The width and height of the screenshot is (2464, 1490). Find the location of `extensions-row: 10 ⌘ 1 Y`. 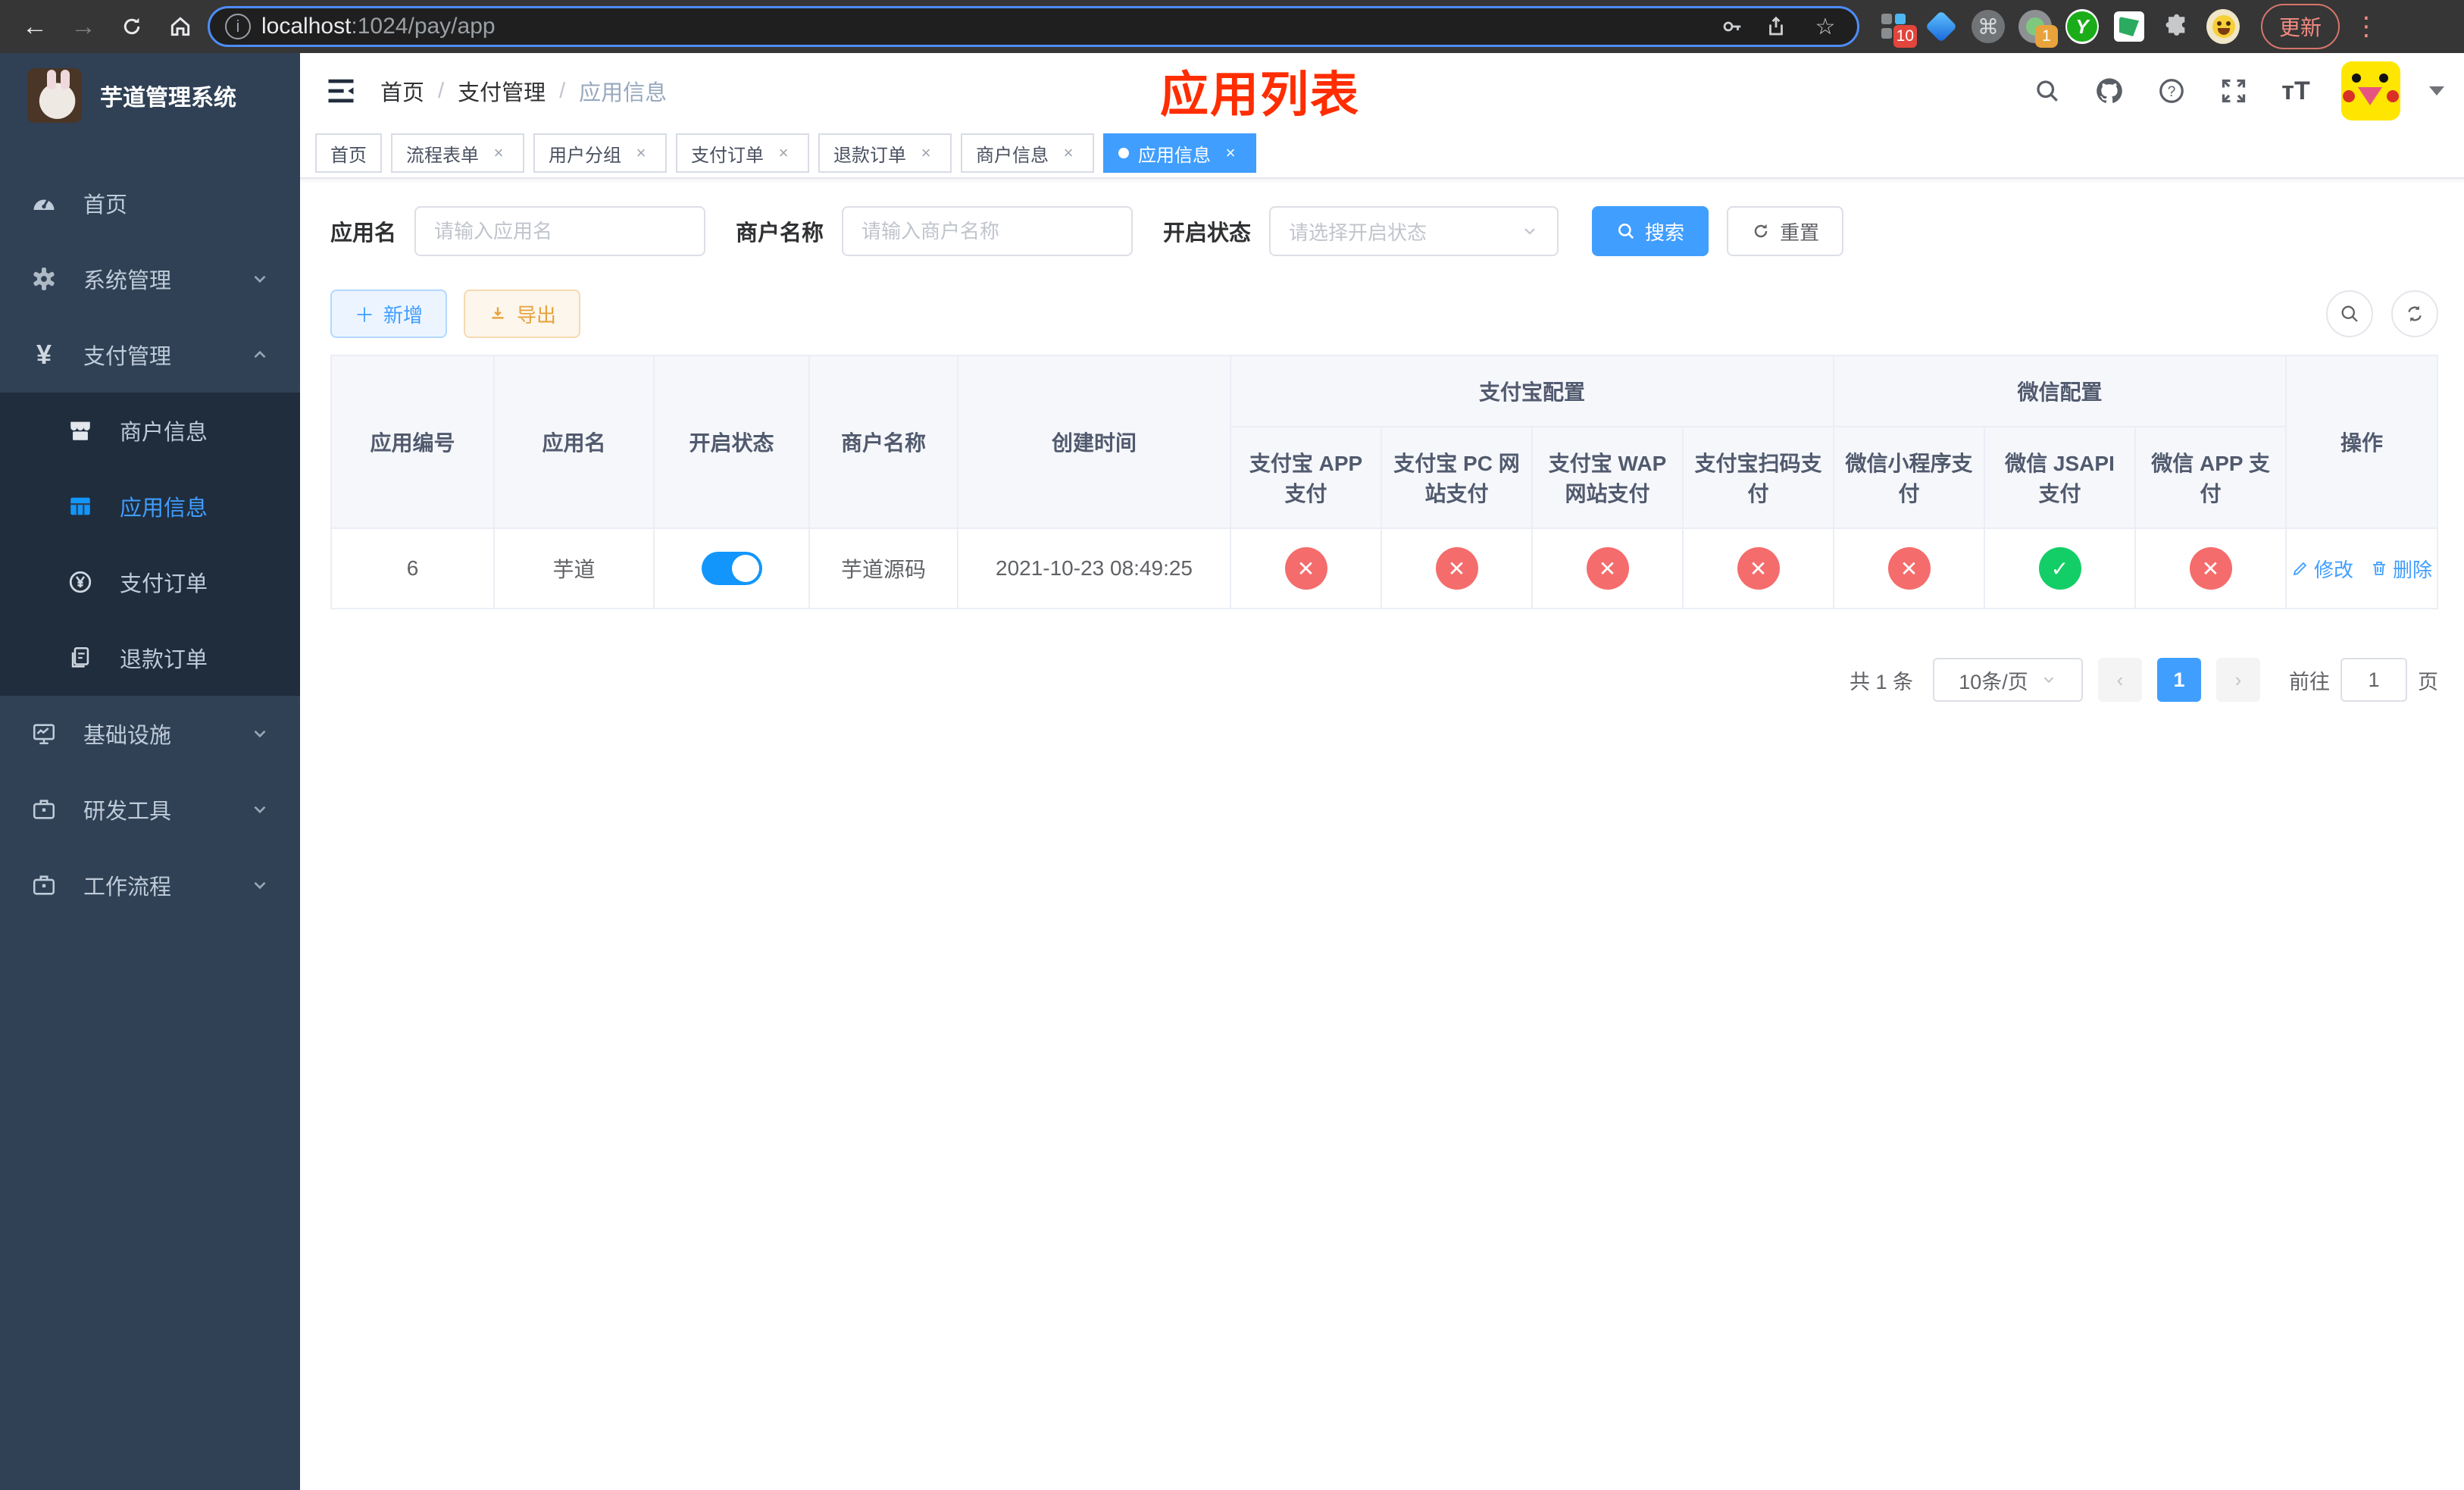

extensions-row: 10 ⌘ 1 Y is located at coordinates (2059, 28).